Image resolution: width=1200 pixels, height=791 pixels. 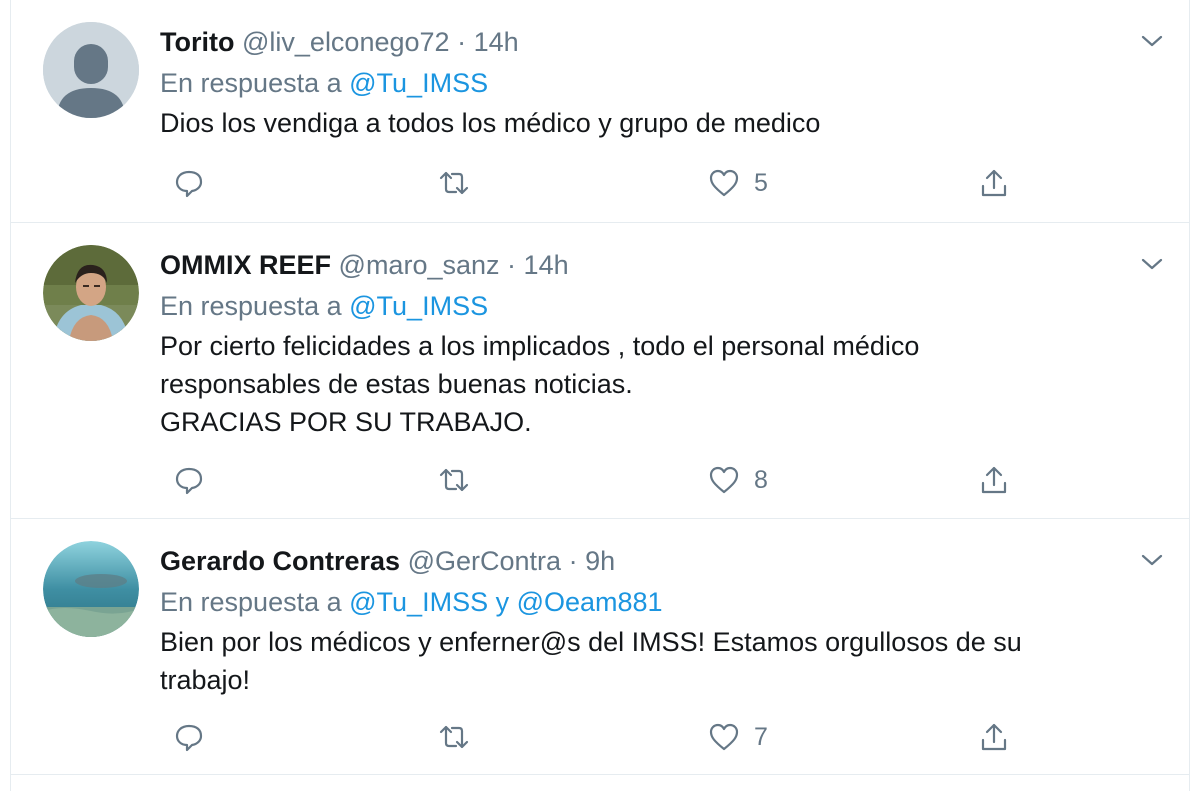 What do you see at coordinates (664, 602) in the screenshot?
I see `reply-context: En respuesta a @Tu_IMSS y @Oeam881` at bounding box center [664, 602].